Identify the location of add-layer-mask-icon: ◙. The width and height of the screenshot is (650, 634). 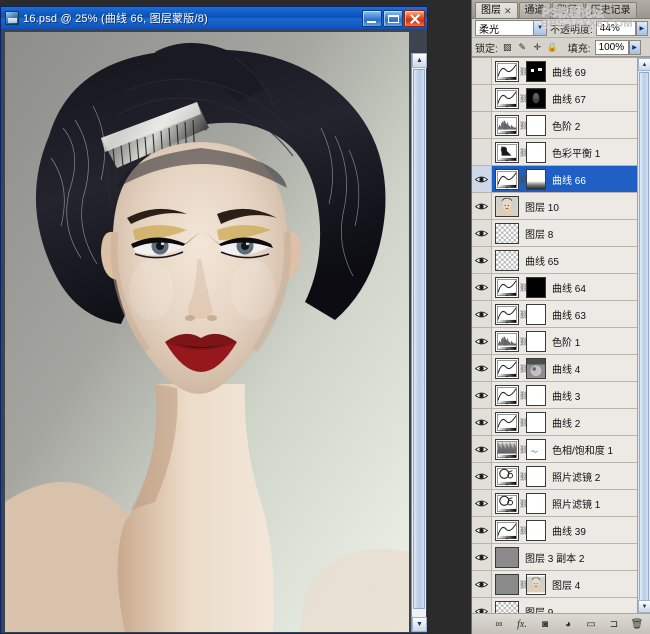
(545, 624).